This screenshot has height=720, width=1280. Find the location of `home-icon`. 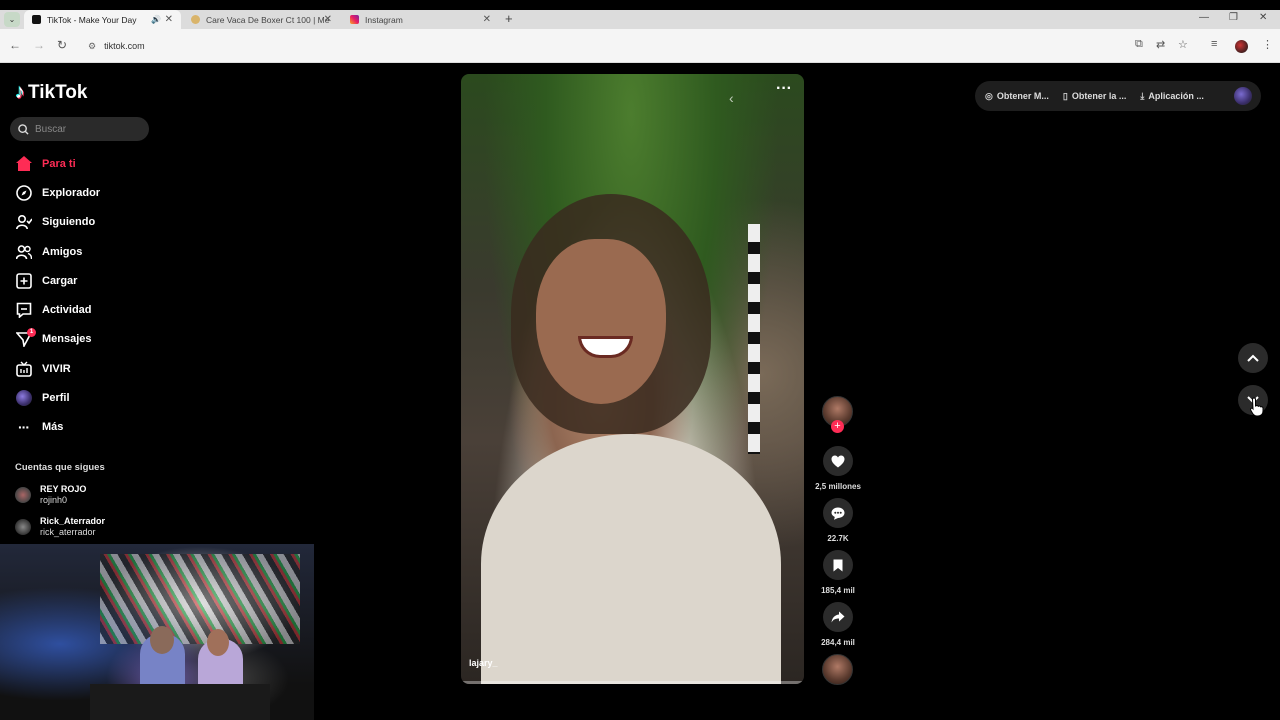

home-icon is located at coordinates (23, 163).